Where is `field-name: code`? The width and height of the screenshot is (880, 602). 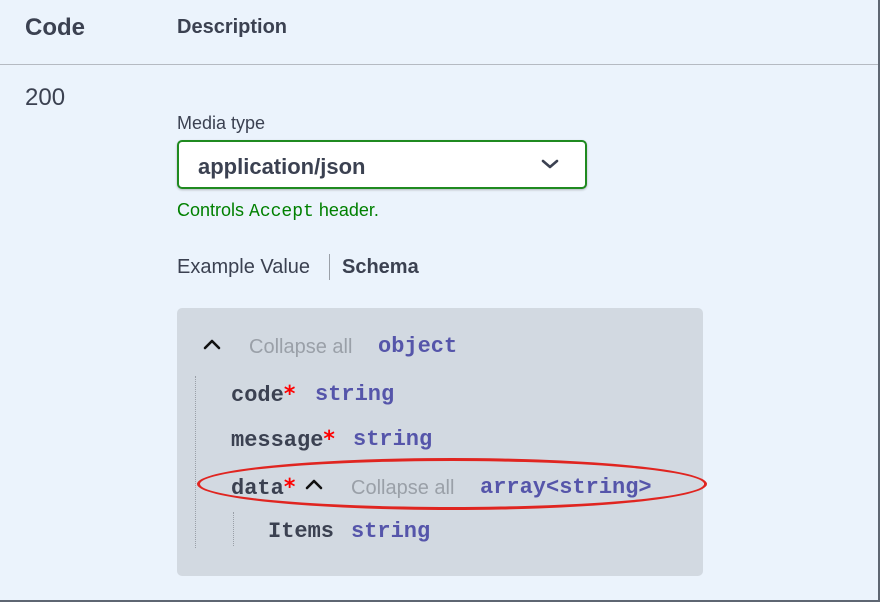 field-name: code is located at coordinates (257, 395).